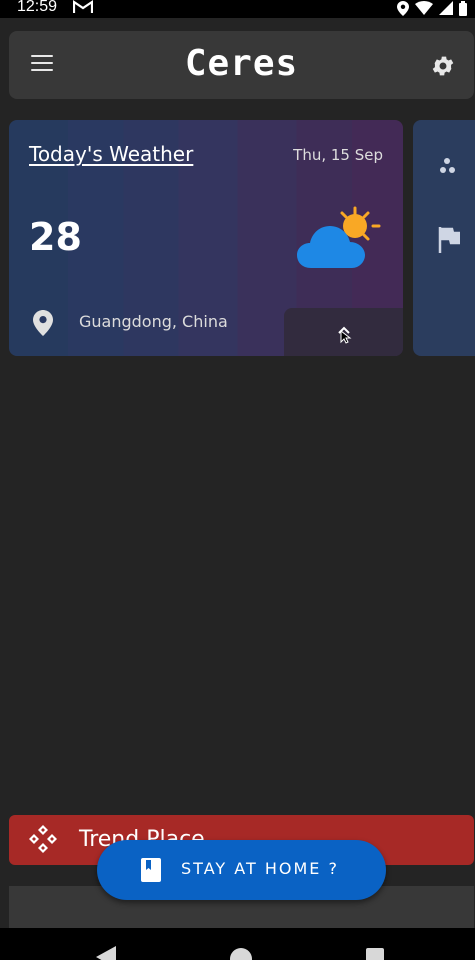 The height and width of the screenshot is (960, 475). Describe the element at coordinates (403, 8) in the screenshot. I see `location-icon` at that location.